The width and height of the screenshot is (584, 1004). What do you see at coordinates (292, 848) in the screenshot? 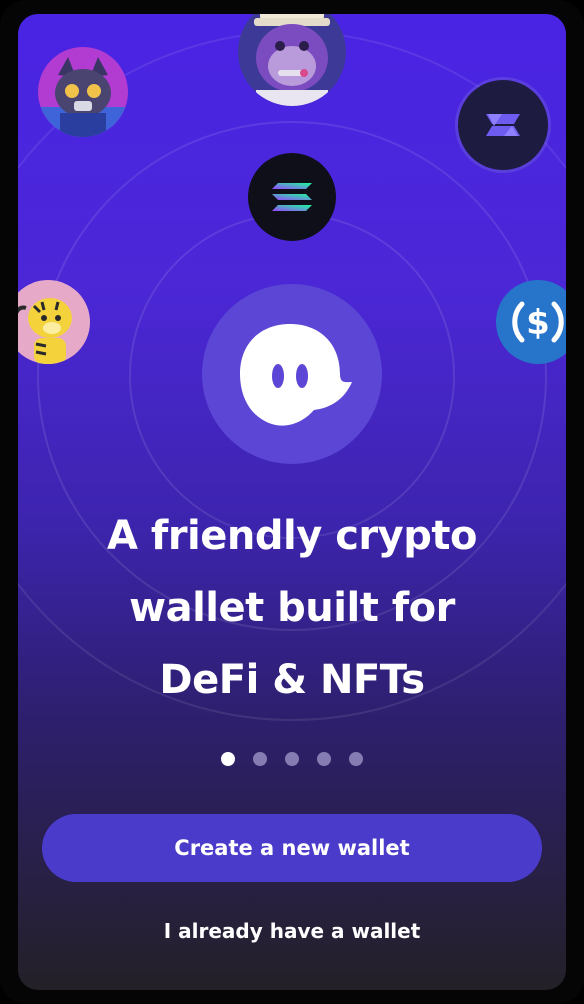
I see `create-wallet-button: Create a new wallet` at bounding box center [292, 848].